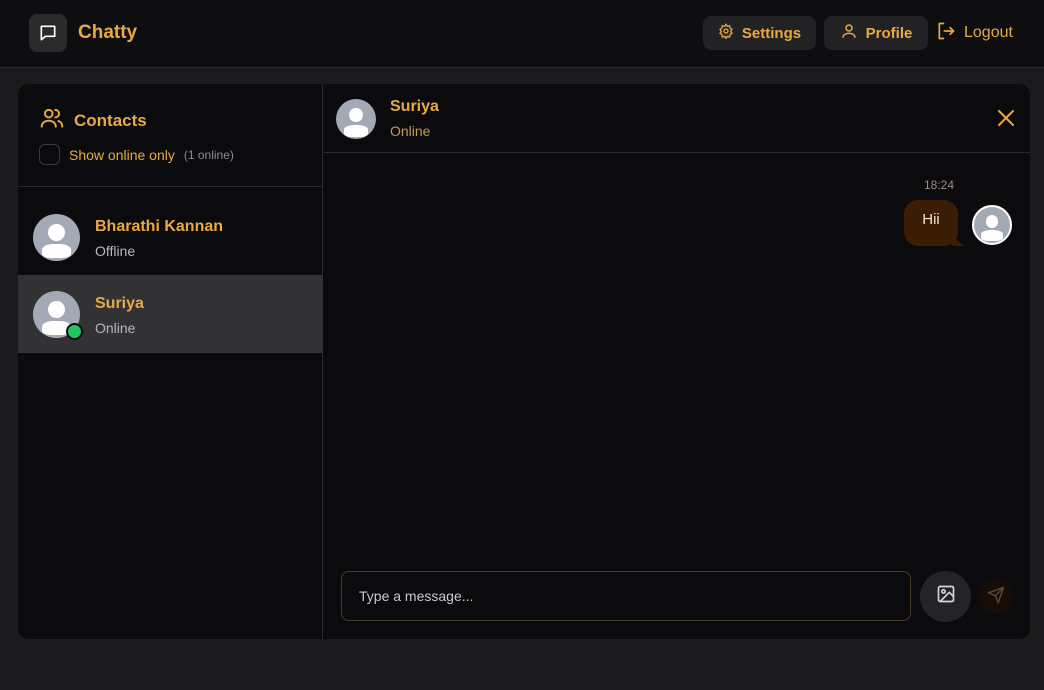 This screenshot has width=1044, height=690. Describe the element at coordinates (170, 237) in the screenshot. I see `contact-item-bharathi-kannan: Bharathi Kannan Offline` at that location.